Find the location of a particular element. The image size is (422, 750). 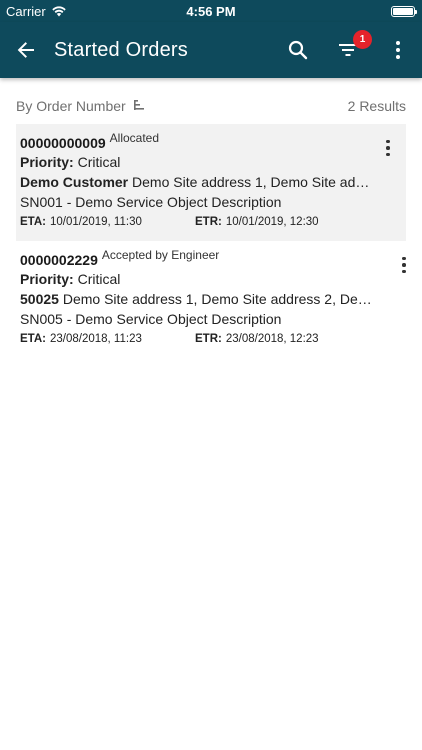

etr: ETR: 10/01/2019, 12:30 is located at coordinates (282, 222).